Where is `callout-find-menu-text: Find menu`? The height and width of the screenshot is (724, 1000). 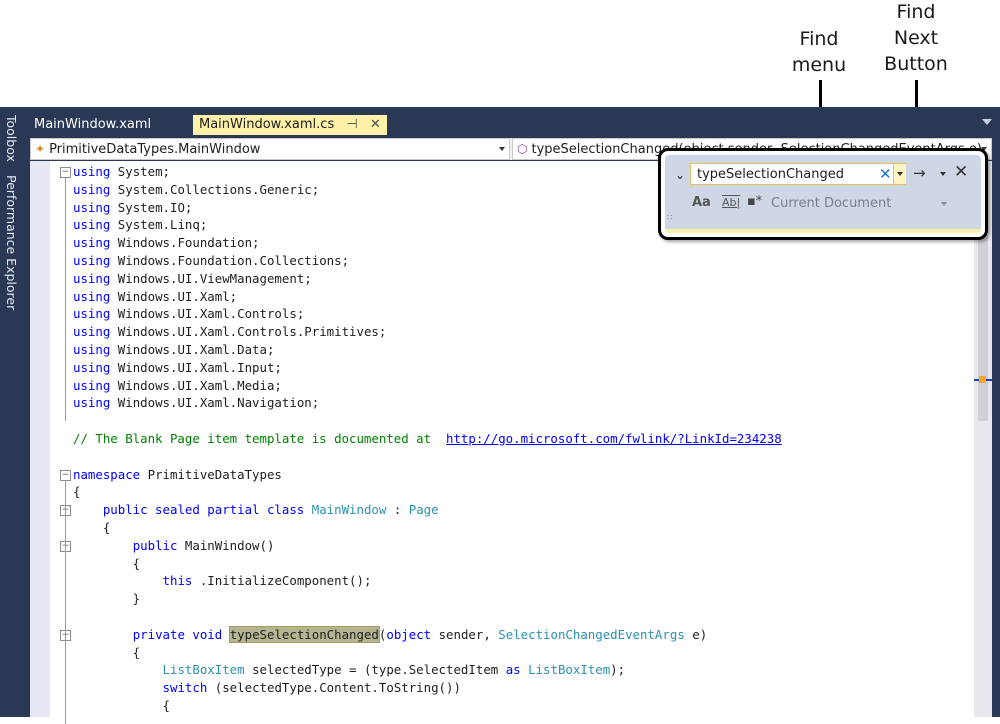 callout-find-menu-text: Find menu is located at coordinates (819, 52).